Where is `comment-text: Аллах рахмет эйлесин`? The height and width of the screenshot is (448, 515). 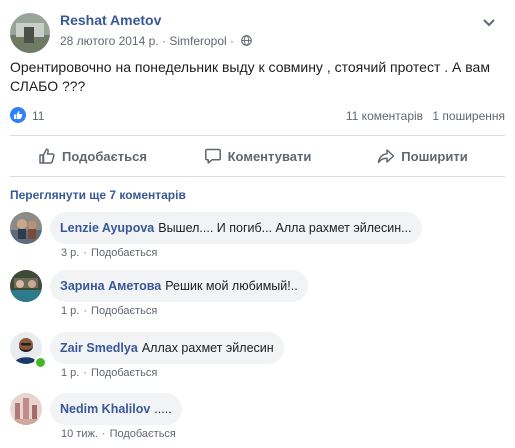
comment-text: Аллах рахмет эйлесин is located at coordinates (207, 348).